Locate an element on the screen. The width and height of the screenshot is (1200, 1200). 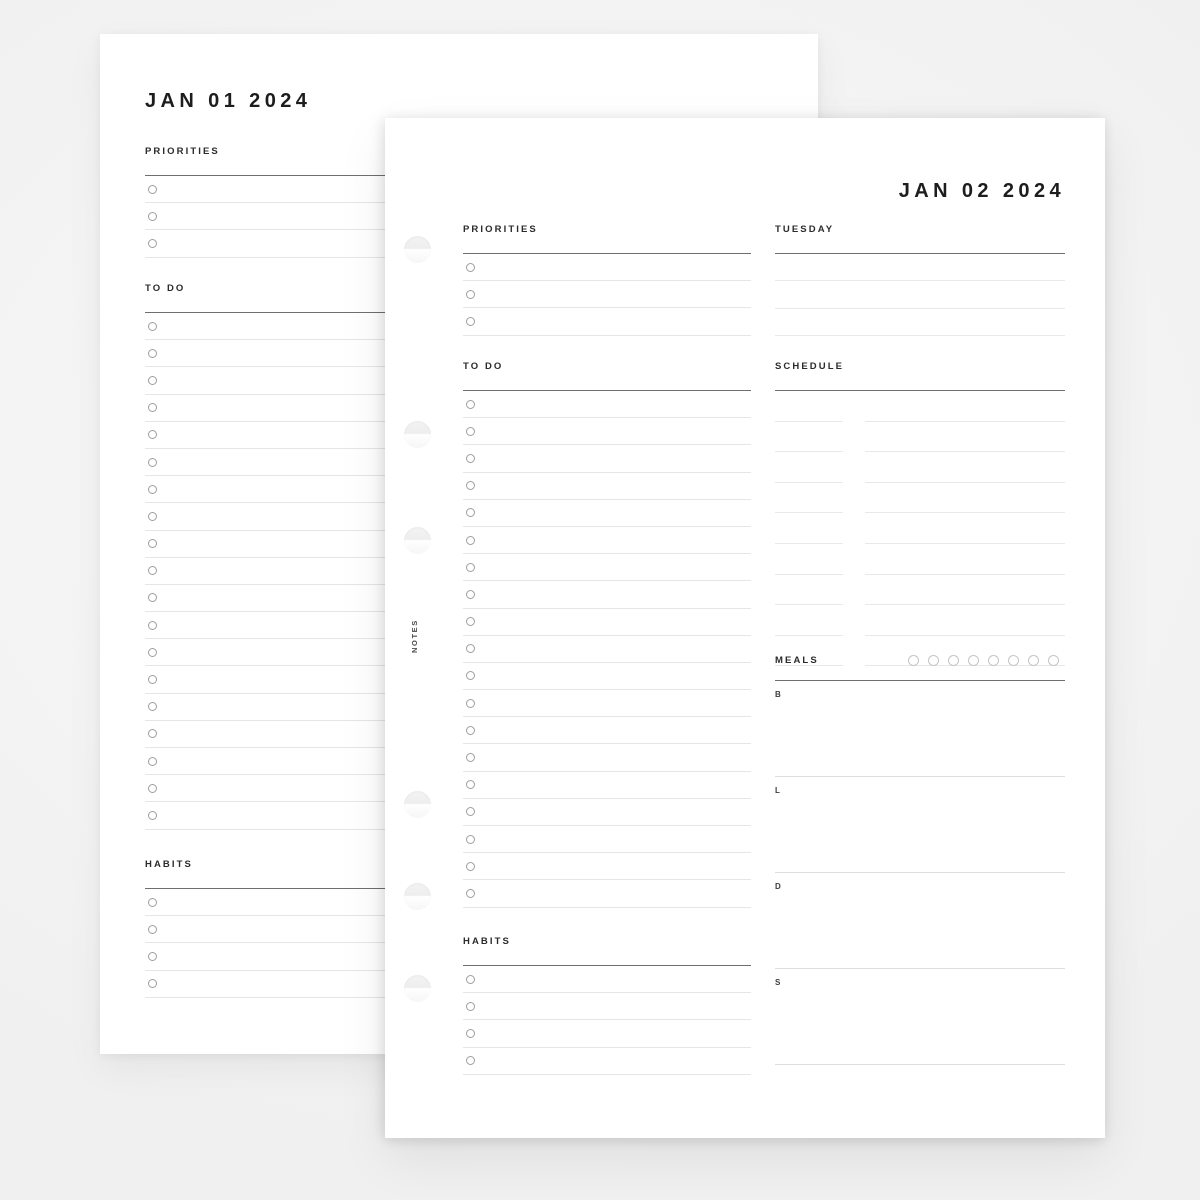
meal-block: L is located at coordinates (920, 825).